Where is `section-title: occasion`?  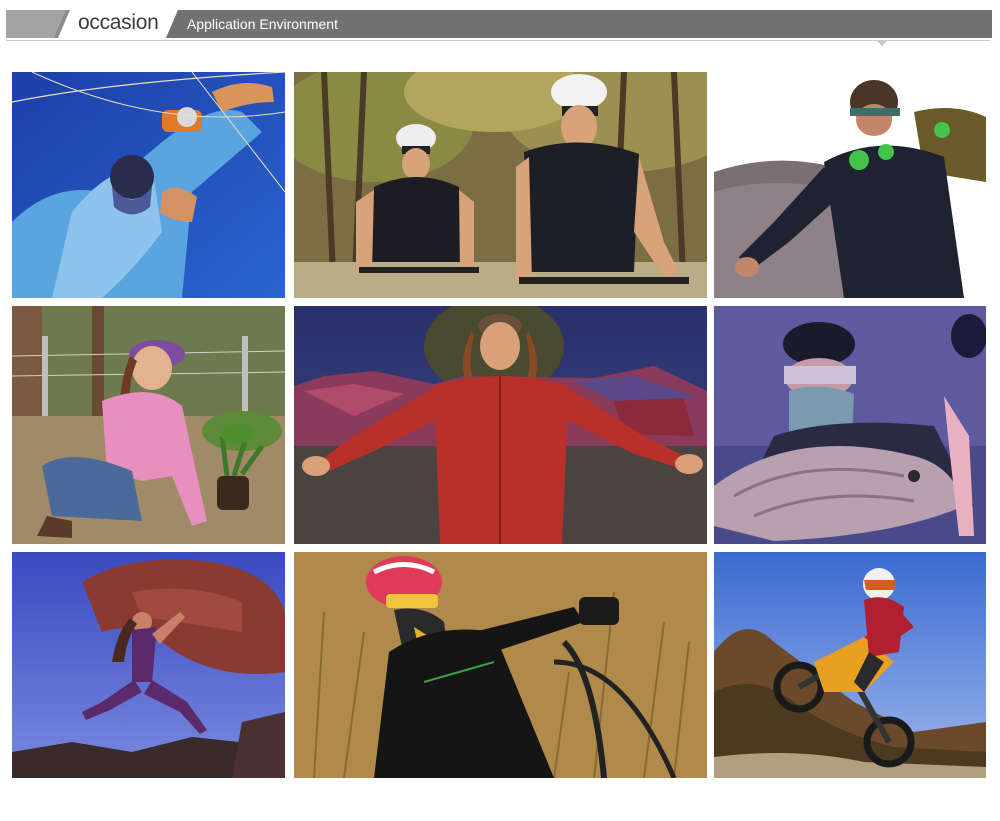
section-title: occasion is located at coordinates (118, 22).